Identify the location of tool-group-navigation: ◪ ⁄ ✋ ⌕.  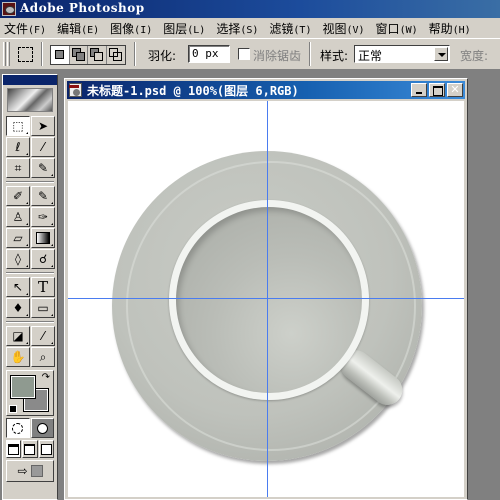
(30, 346).